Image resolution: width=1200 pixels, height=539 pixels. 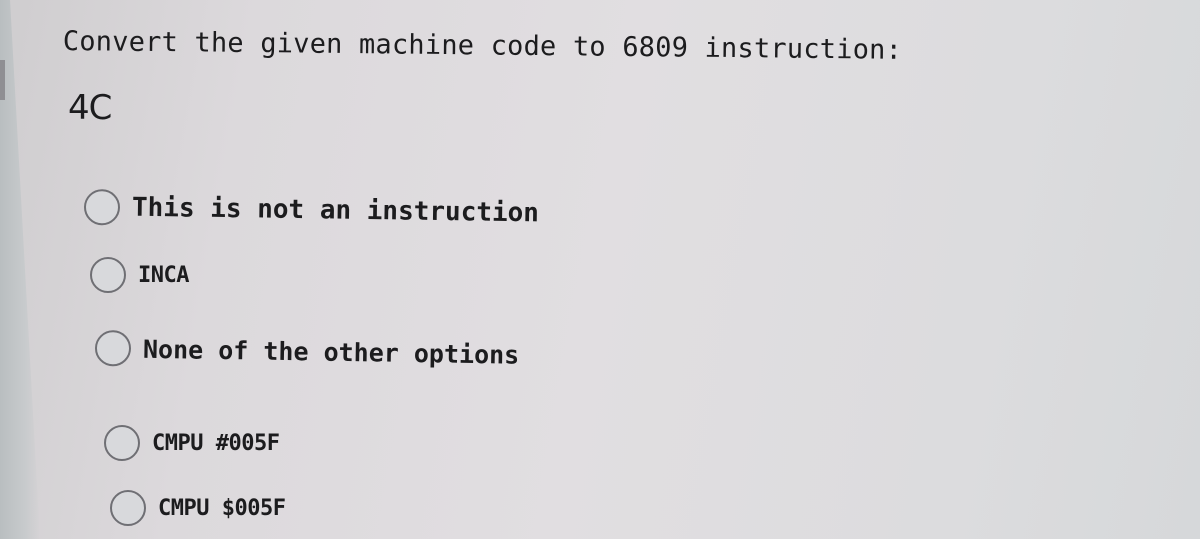 I want to click on option-label: This is not an instruction, so click(x=335, y=210).